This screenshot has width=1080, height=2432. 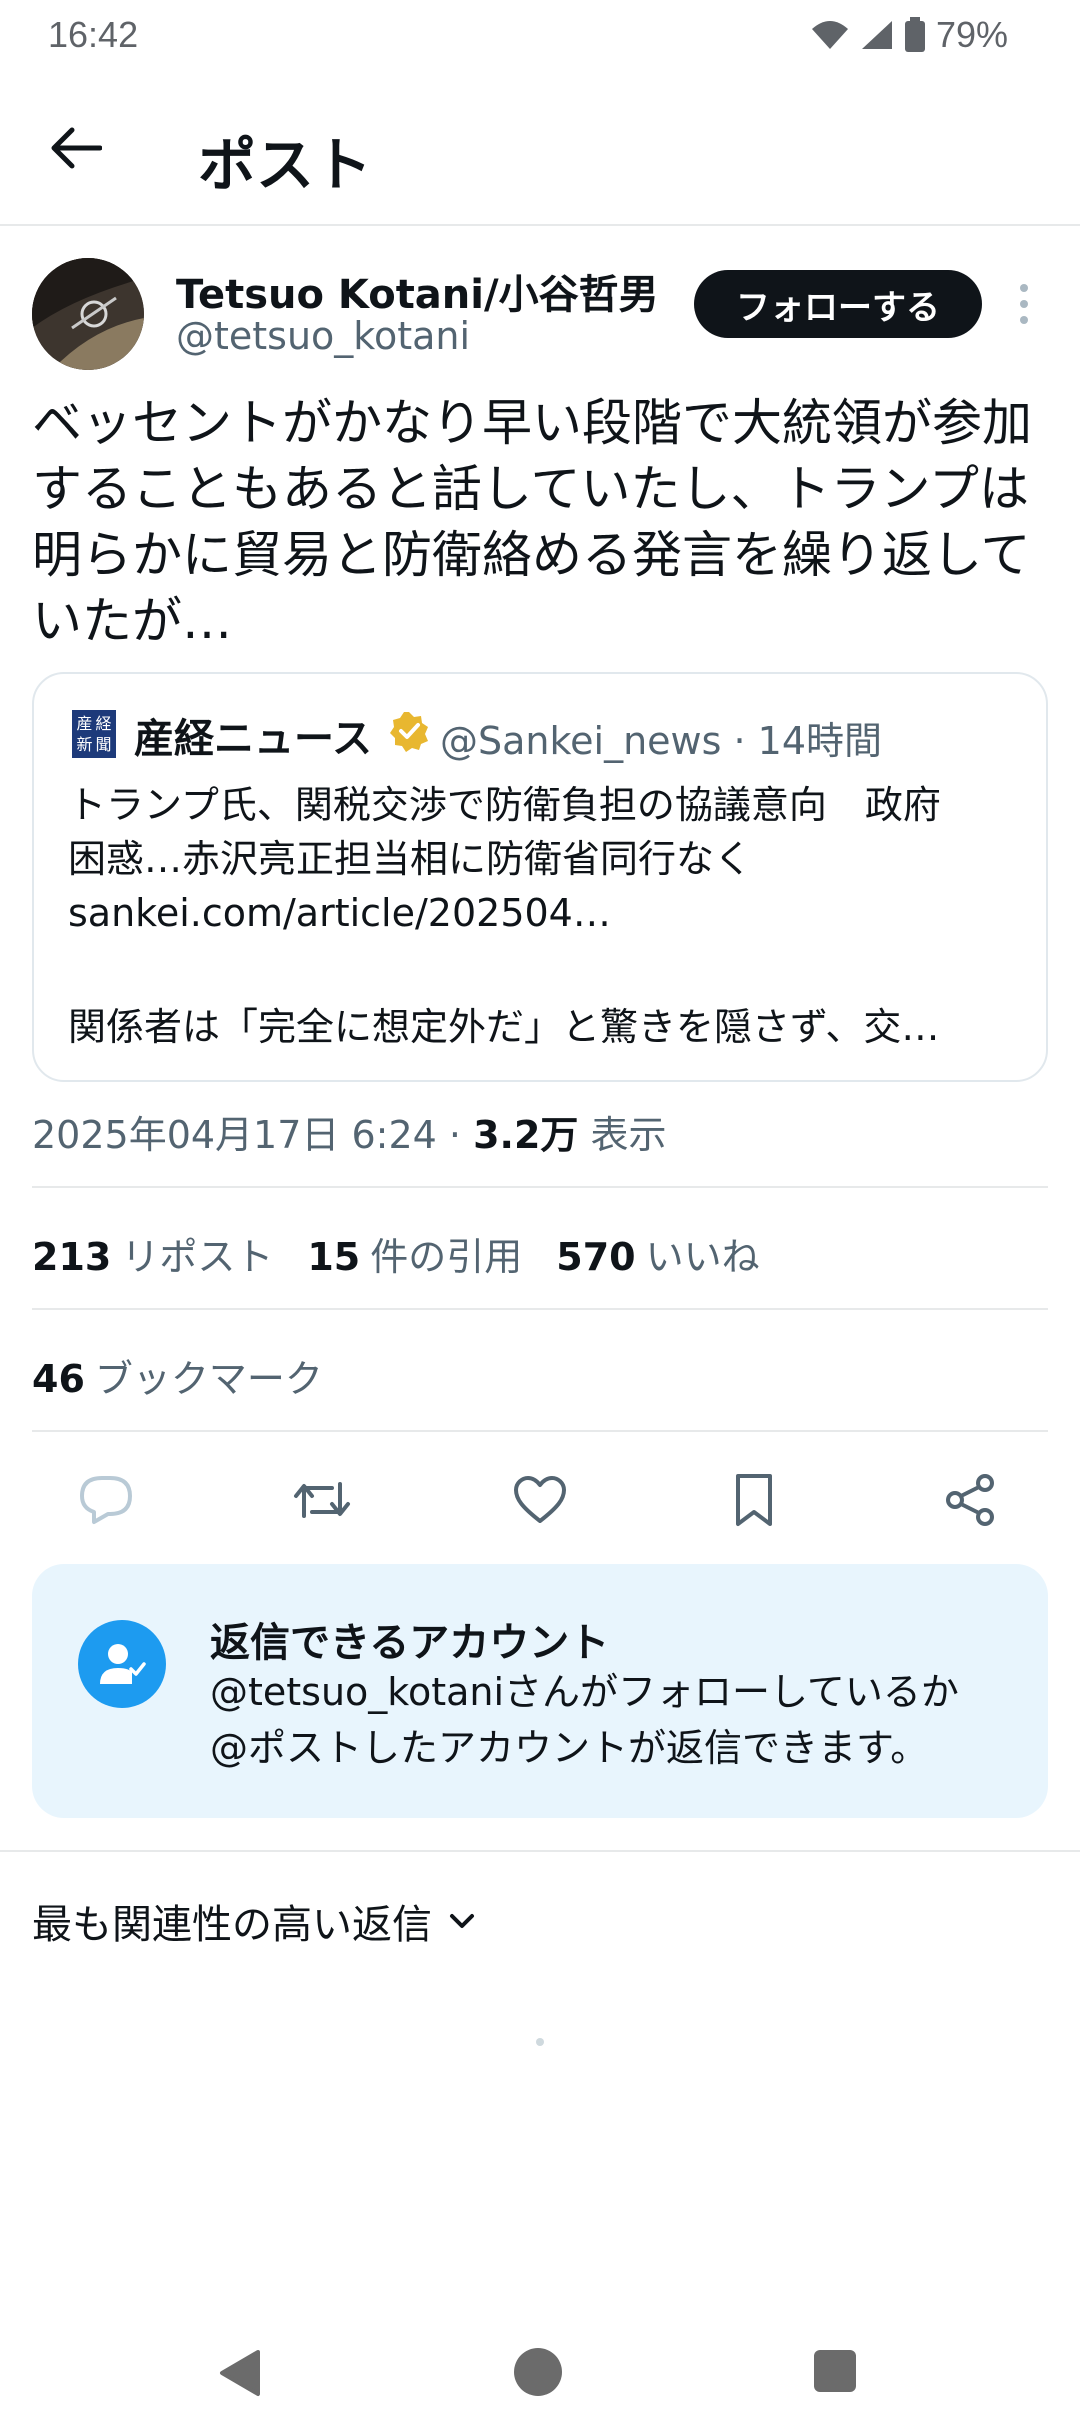 I want to click on status-time: 16:42, so click(x=93, y=34).